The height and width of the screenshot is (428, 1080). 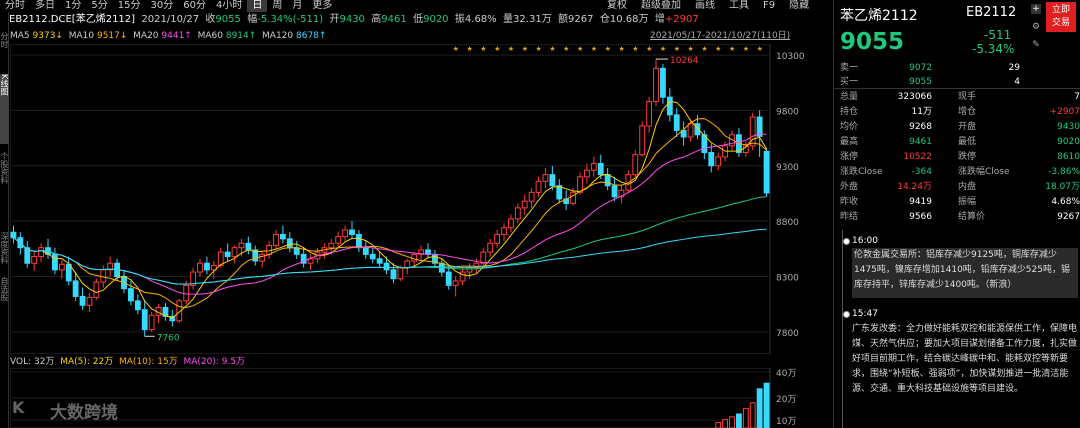 I want to click on tool-4: F9, so click(x=769, y=6).